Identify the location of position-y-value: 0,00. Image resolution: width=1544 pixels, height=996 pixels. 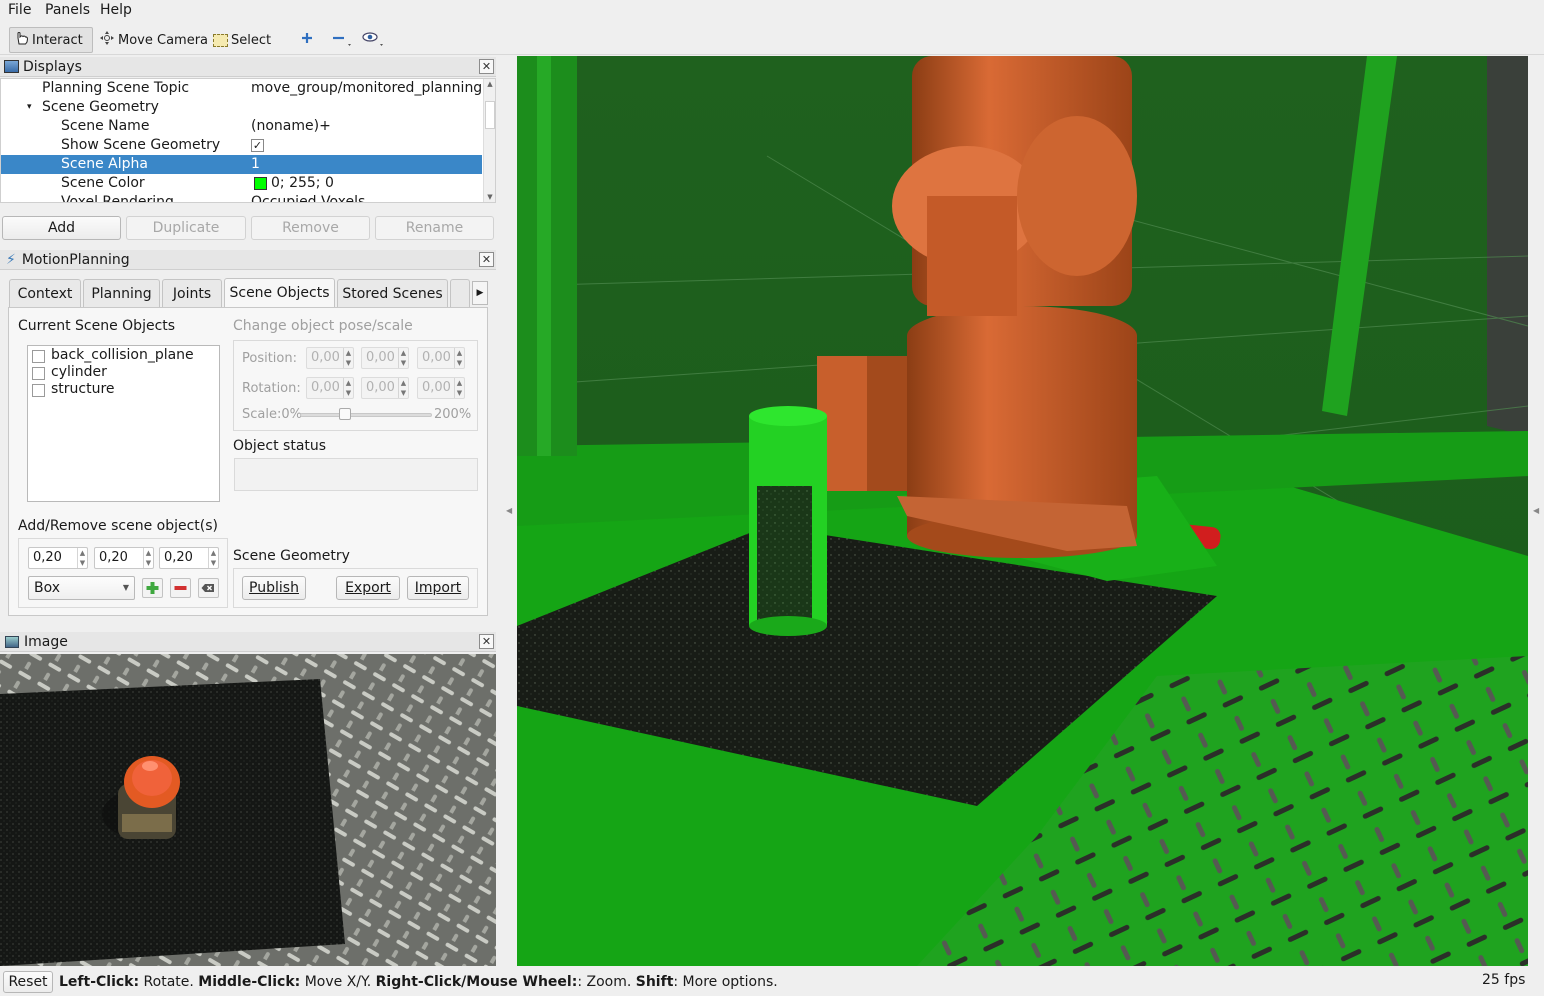
(380, 357).